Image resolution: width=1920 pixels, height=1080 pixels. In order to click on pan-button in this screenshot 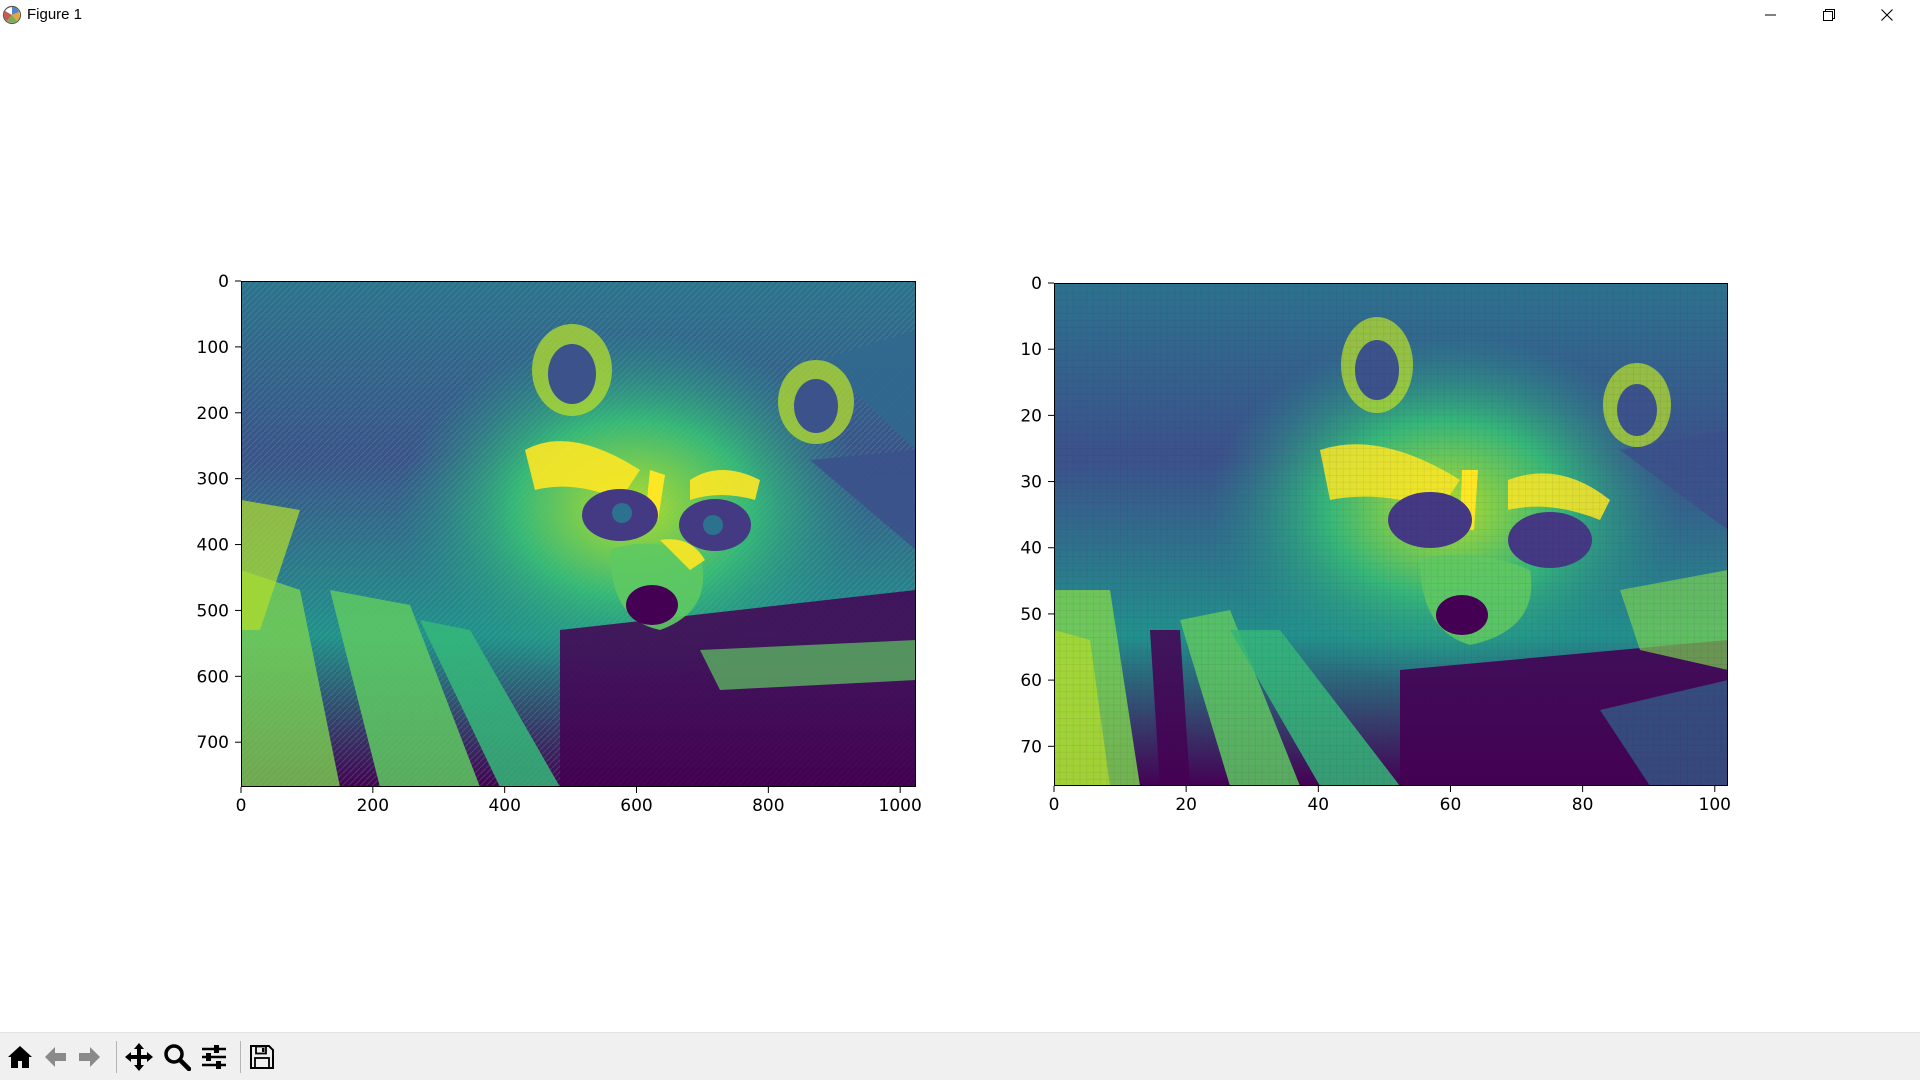, I will do `click(139, 1057)`.